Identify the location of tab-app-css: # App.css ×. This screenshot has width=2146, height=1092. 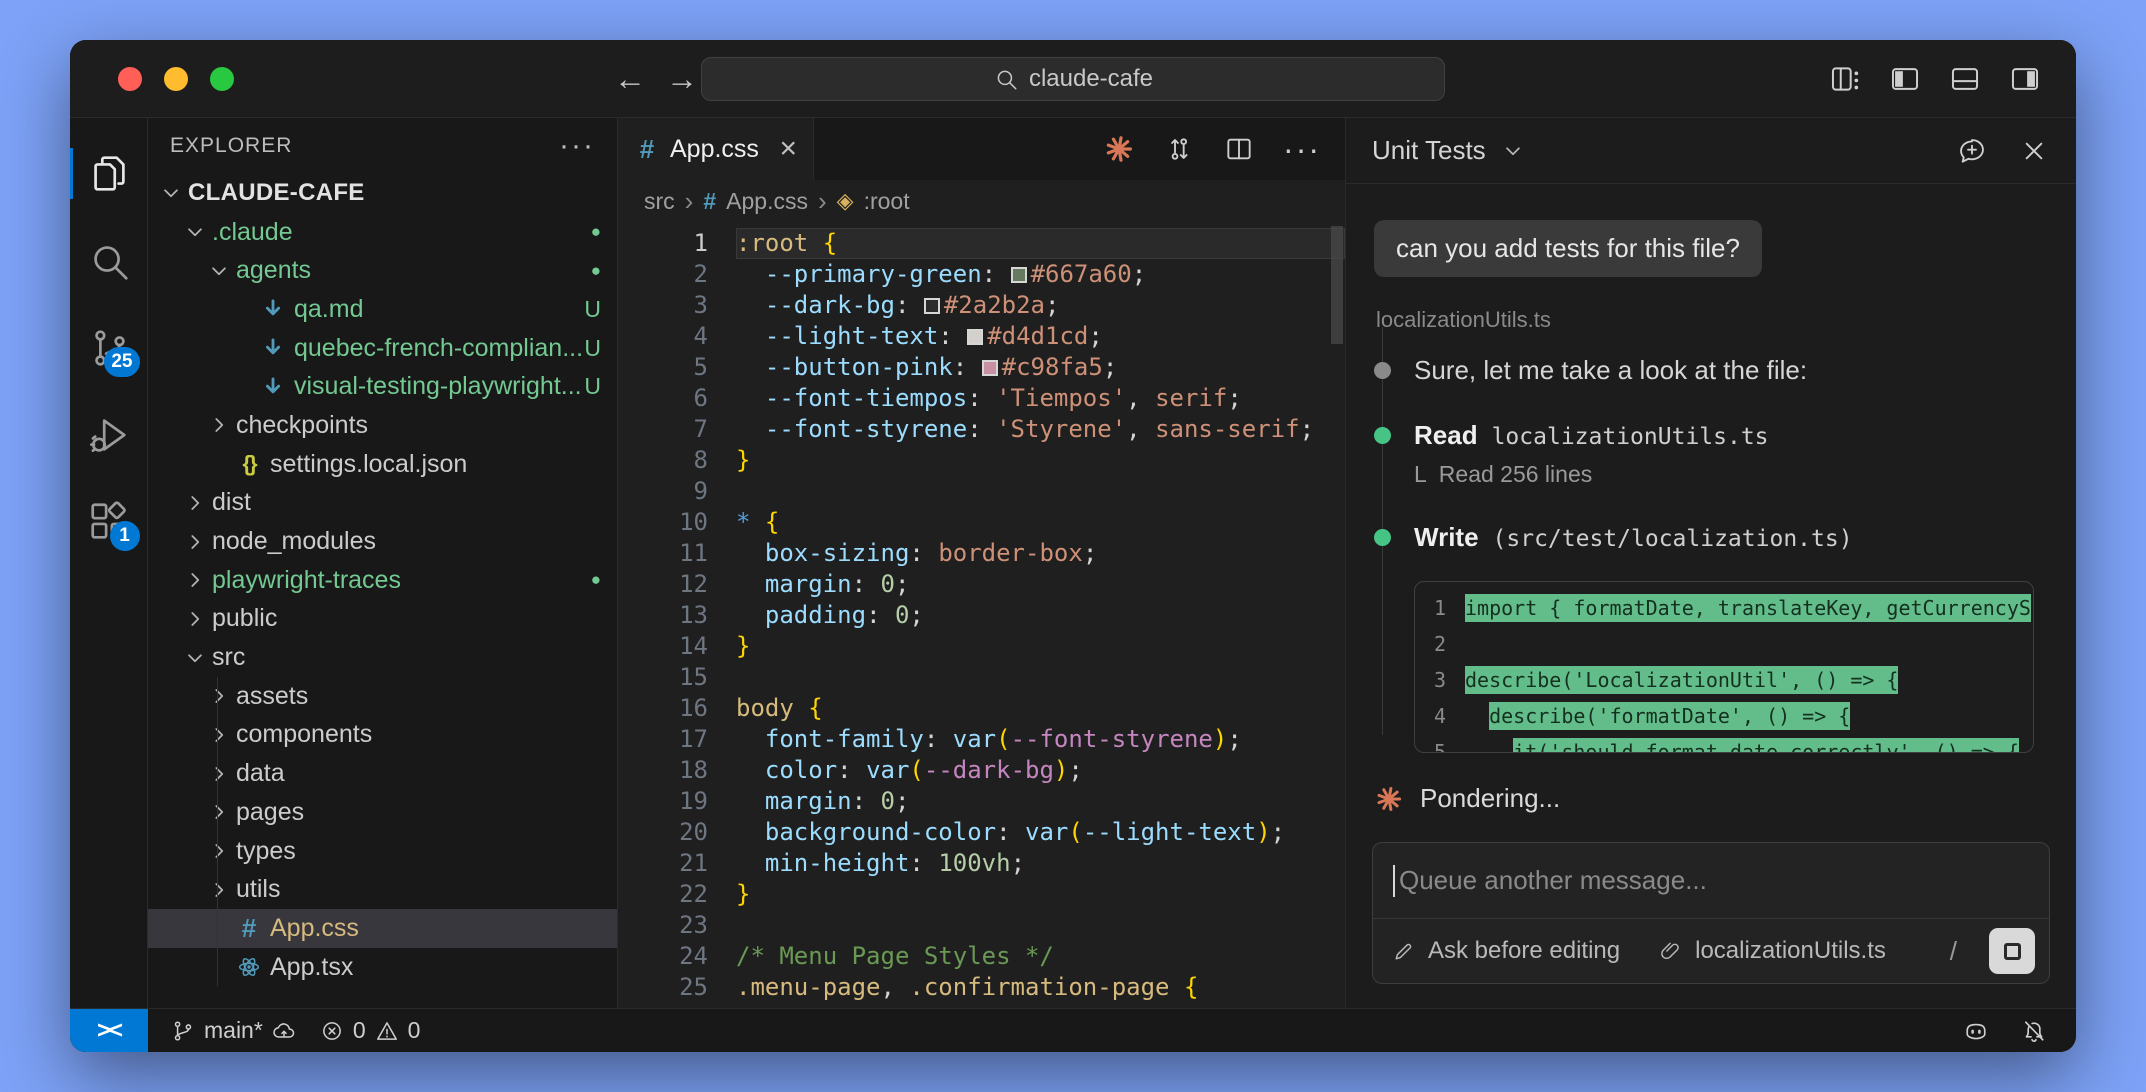
(716, 149).